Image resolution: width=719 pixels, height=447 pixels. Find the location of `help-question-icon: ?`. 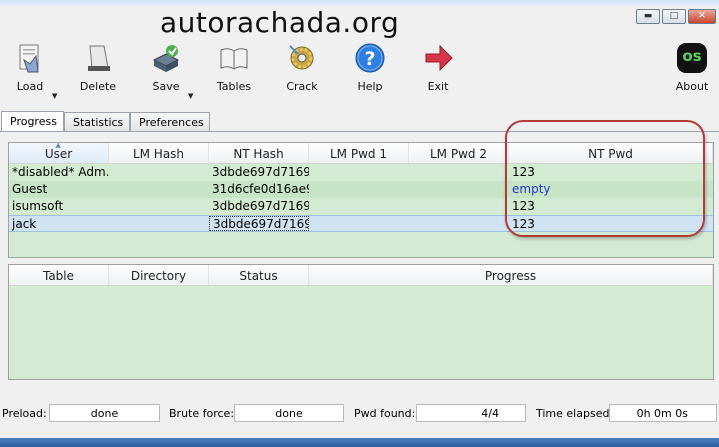

help-question-icon: ? is located at coordinates (370, 58).